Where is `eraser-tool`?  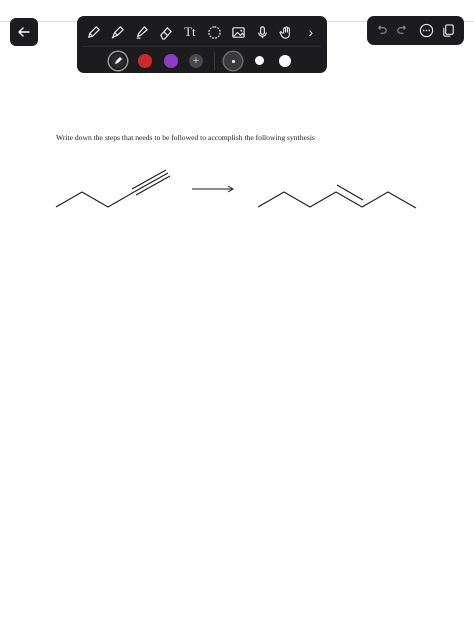
eraser-tool is located at coordinates (166, 32).